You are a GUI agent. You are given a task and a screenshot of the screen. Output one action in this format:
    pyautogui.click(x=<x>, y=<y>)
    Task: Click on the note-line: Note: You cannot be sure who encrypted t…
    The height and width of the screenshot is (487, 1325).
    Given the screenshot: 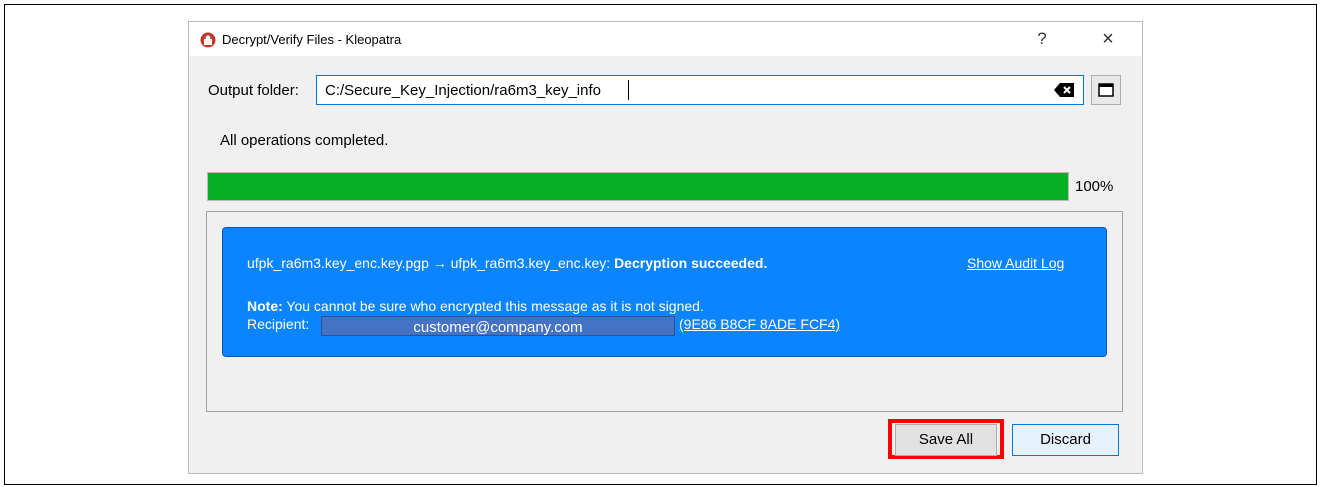 What is the action you would take?
    pyautogui.click(x=475, y=306)
    